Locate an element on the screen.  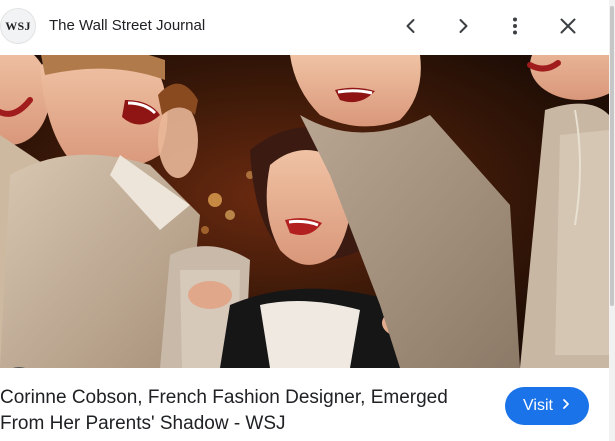
close-button is located at coordinates (568, 26).